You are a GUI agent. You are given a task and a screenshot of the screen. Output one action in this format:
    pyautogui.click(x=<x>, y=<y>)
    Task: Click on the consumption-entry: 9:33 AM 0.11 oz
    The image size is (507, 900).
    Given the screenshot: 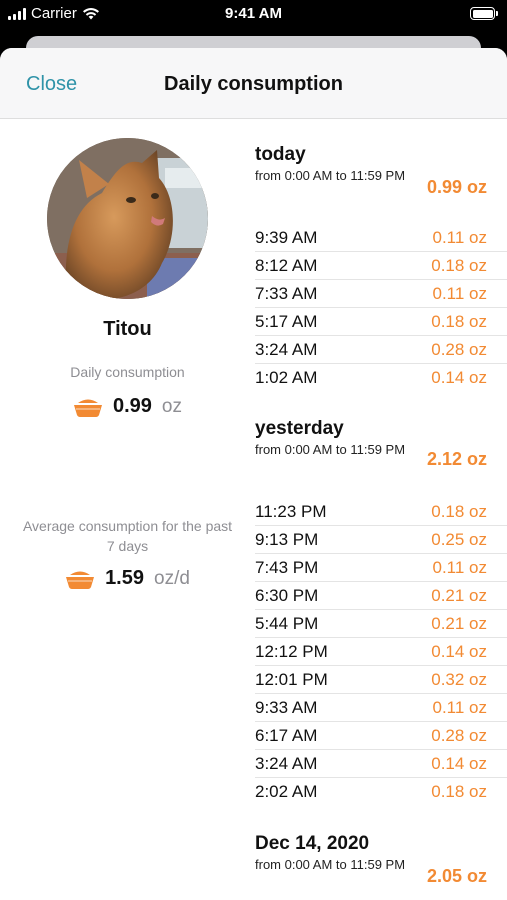 What is the action you would take?
    pyautogui.click(x=381, y=708)
    